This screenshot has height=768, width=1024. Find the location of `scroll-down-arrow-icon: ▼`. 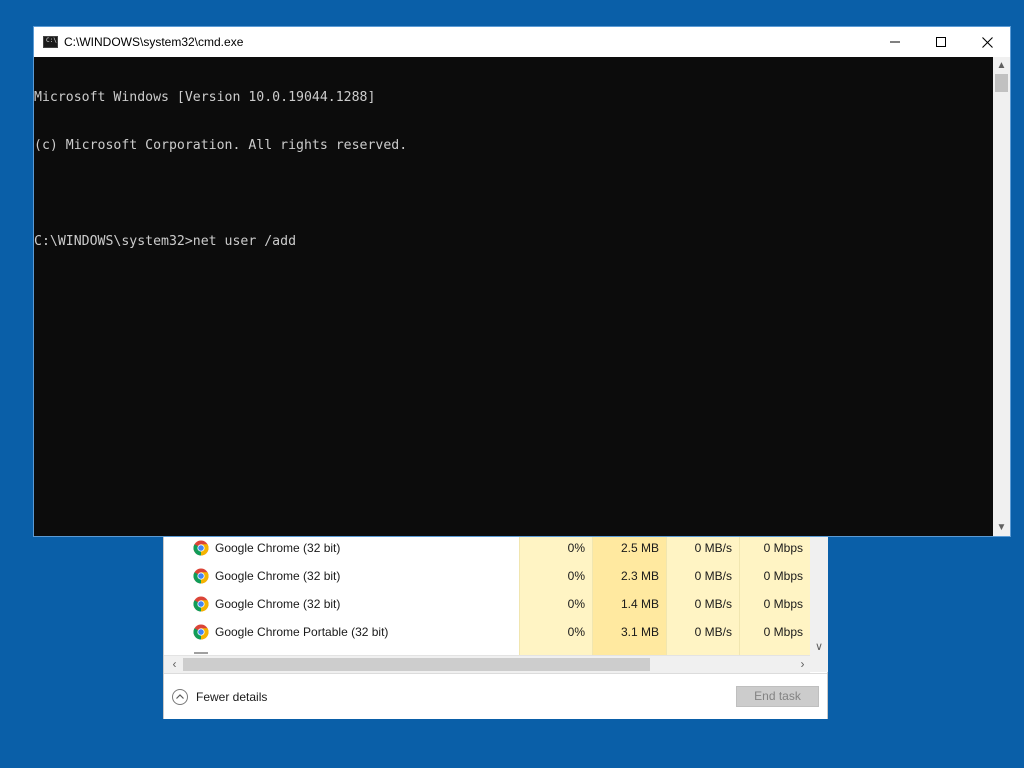

scroll-down-arrow-icon: ▼ is located at coordinates (1001, 527).